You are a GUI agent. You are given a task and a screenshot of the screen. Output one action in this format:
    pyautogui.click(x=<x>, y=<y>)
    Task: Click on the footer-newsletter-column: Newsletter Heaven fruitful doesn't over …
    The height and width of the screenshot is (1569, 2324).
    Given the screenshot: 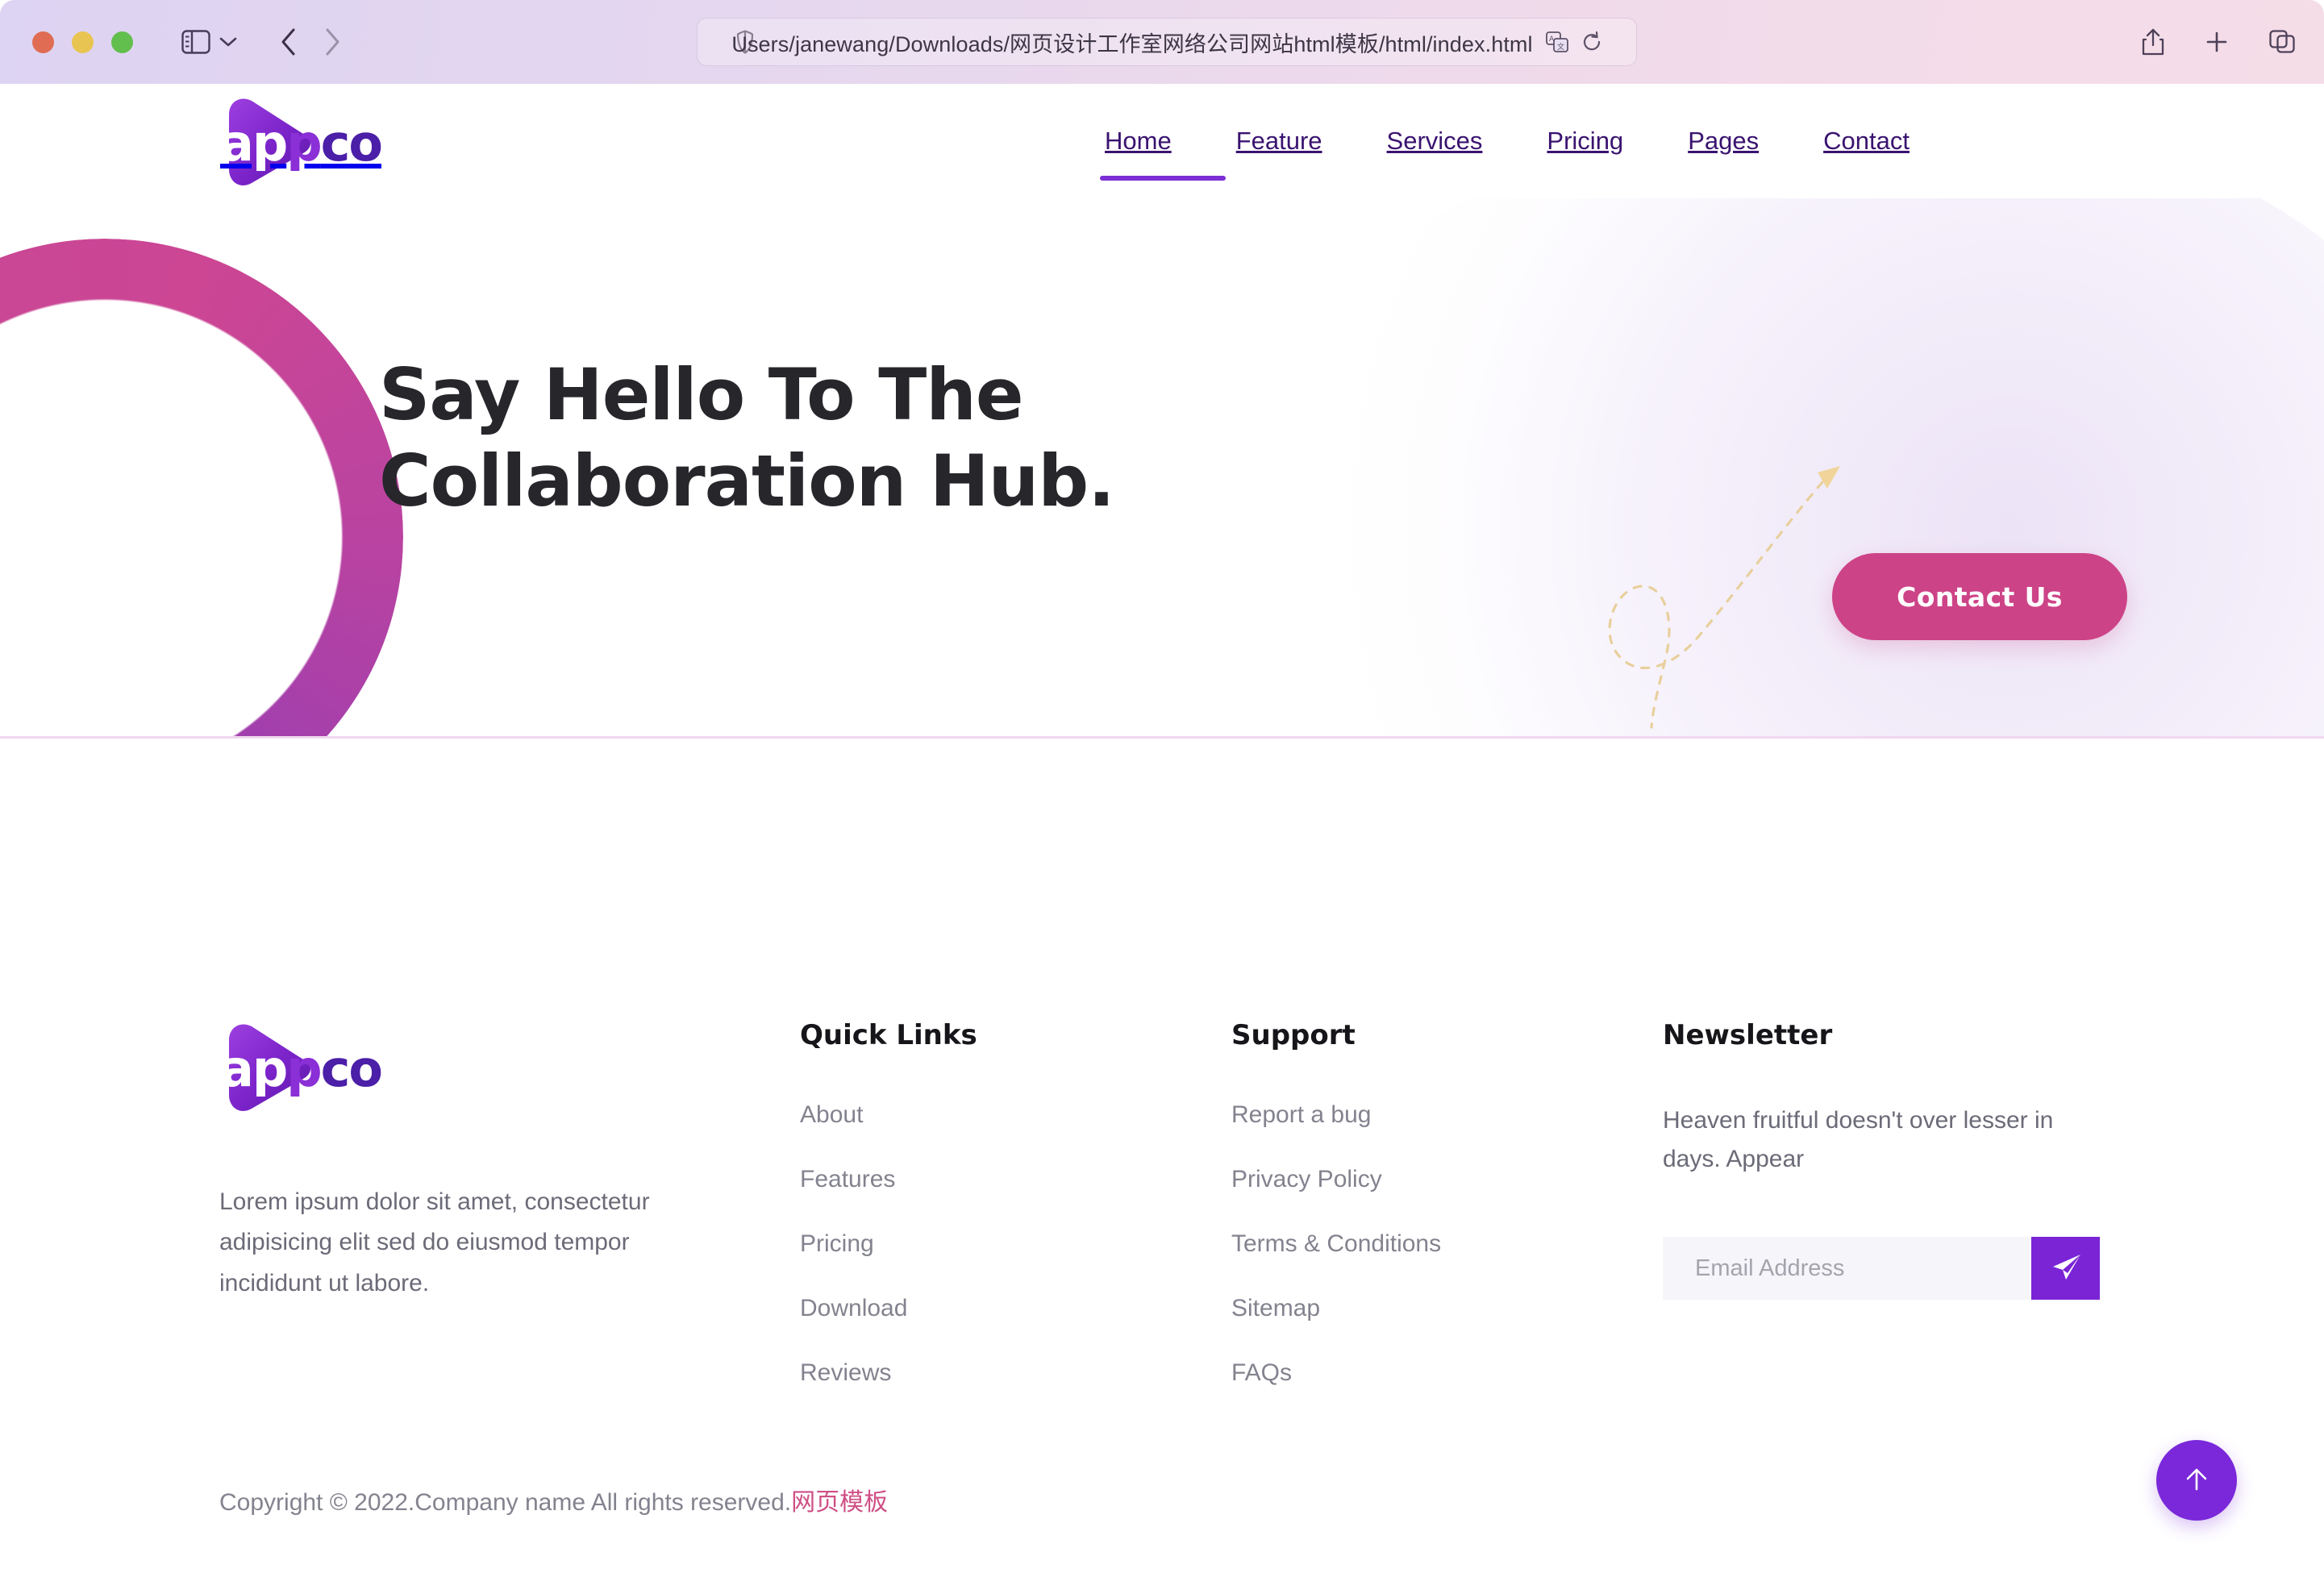 What is the action you would take?
    pyautogui.click(x=1913, y=1203)
    